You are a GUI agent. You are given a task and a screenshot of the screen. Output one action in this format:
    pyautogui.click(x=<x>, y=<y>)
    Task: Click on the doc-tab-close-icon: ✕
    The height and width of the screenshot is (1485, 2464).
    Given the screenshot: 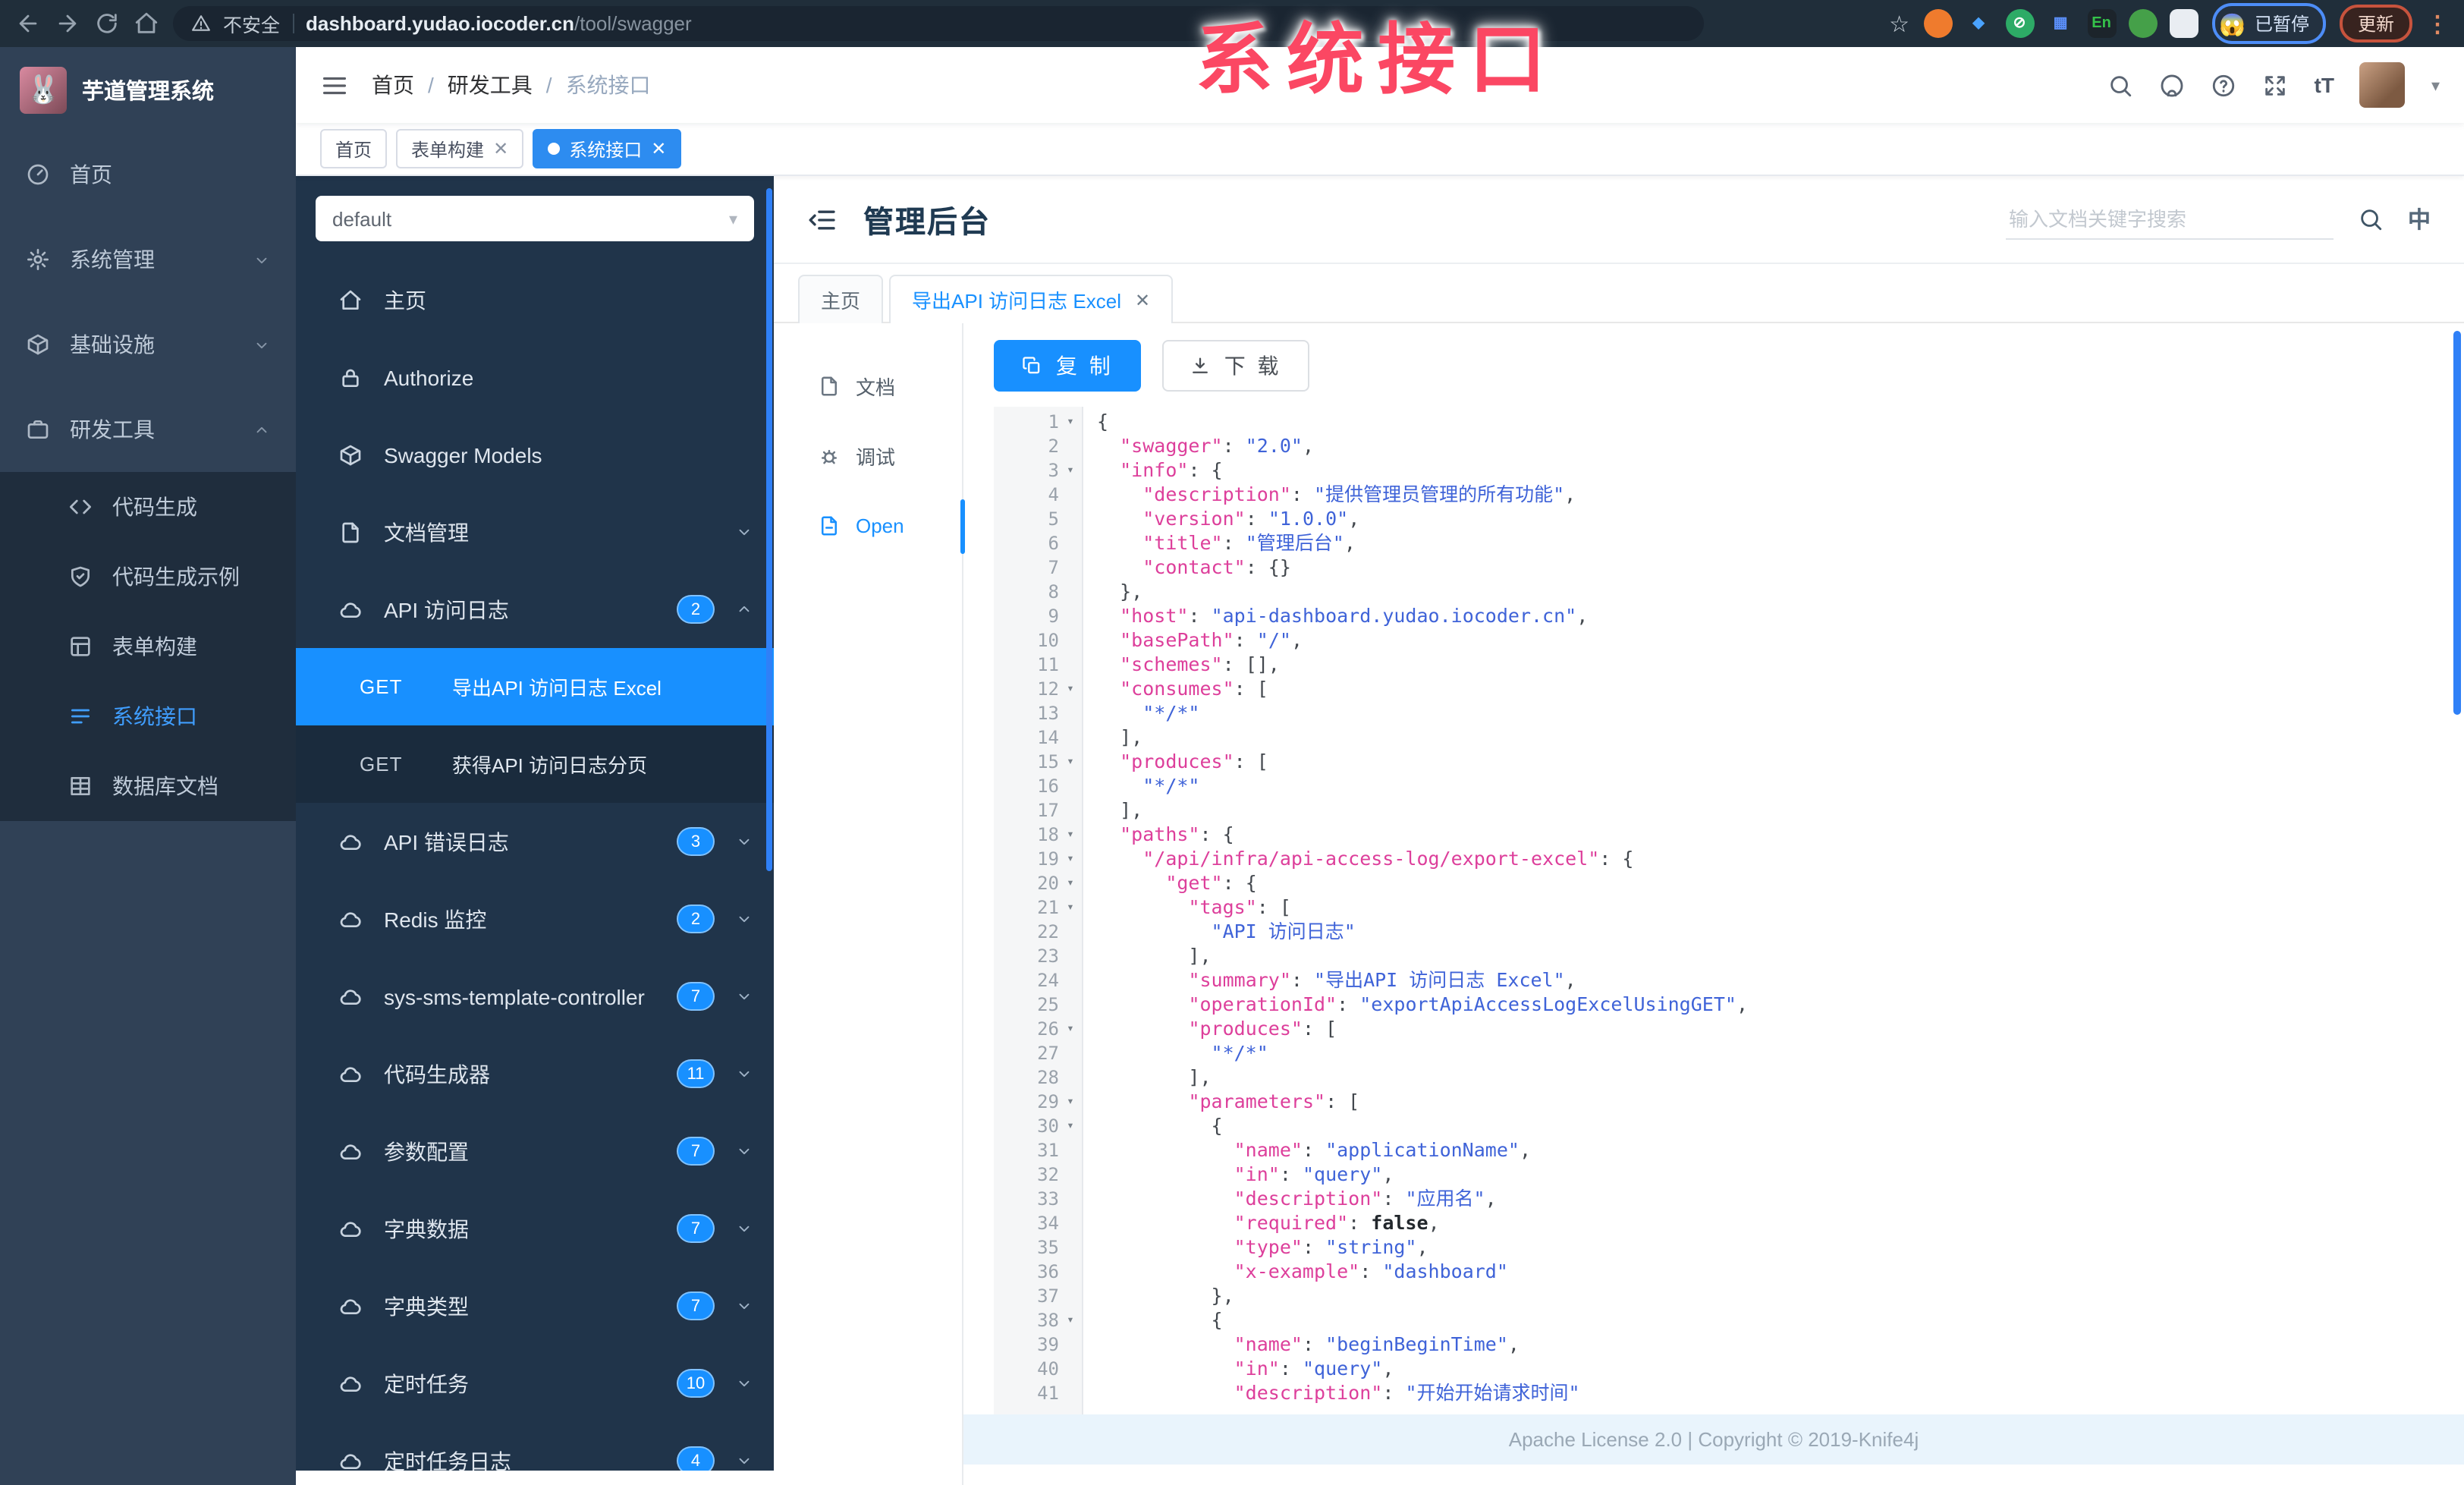 What is the action you would take?
    pyautogui.click(x=1142, y=299)
    